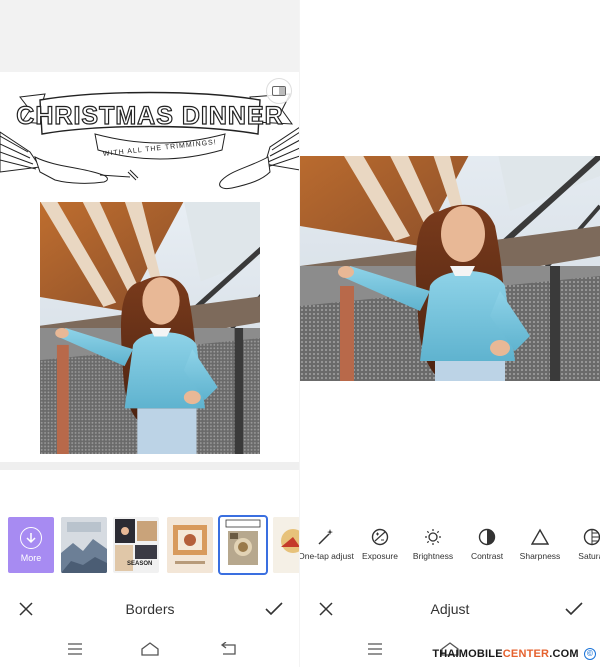 The image size is (600, 667). What do you see at coordinates (31, 538) in the screenshot?
I see `download-circle-icon` at bounding box center [31, 538].